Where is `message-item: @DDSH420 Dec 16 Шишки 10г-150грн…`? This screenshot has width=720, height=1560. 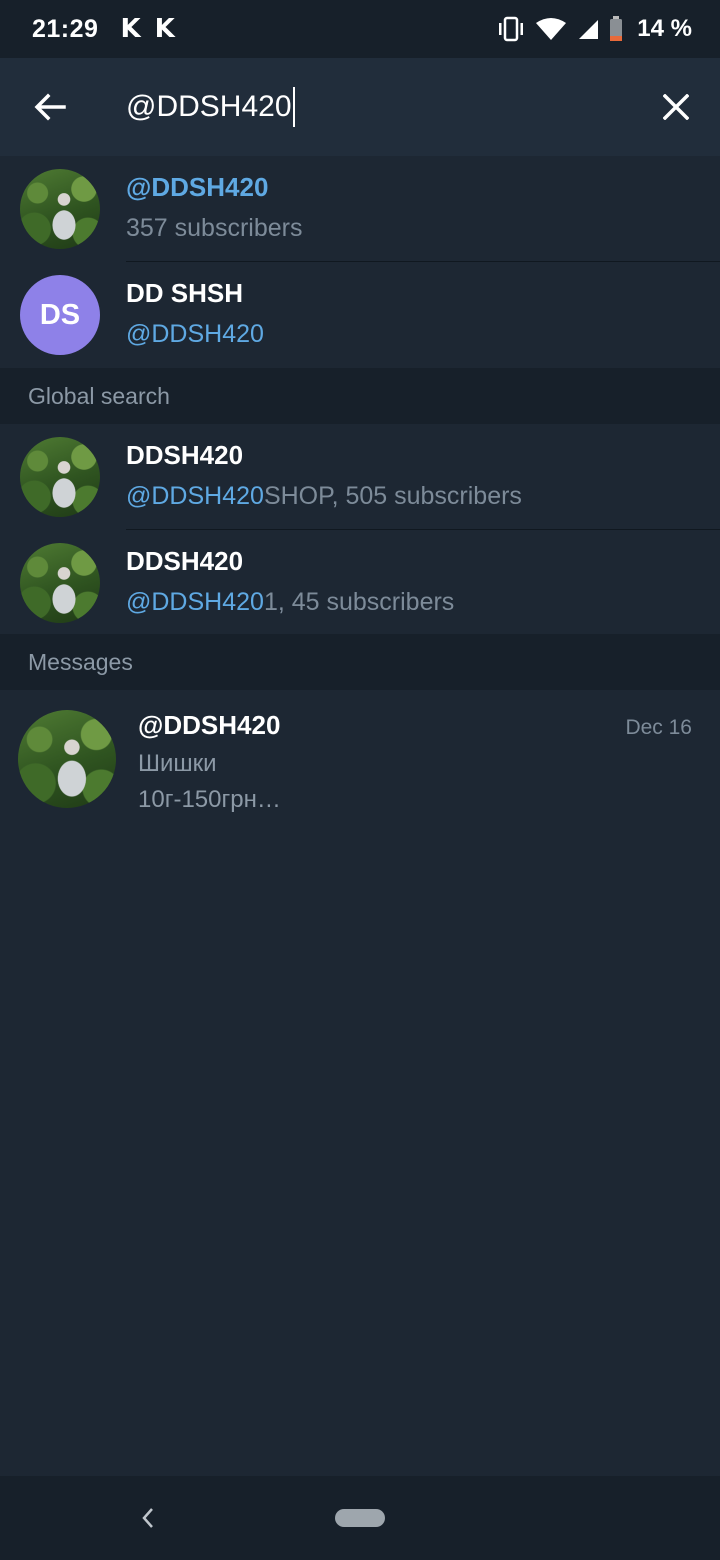 message-item: @DDSH420 Dec 16 Шишки 10г-150грн… is located at coordinates (360, 760).